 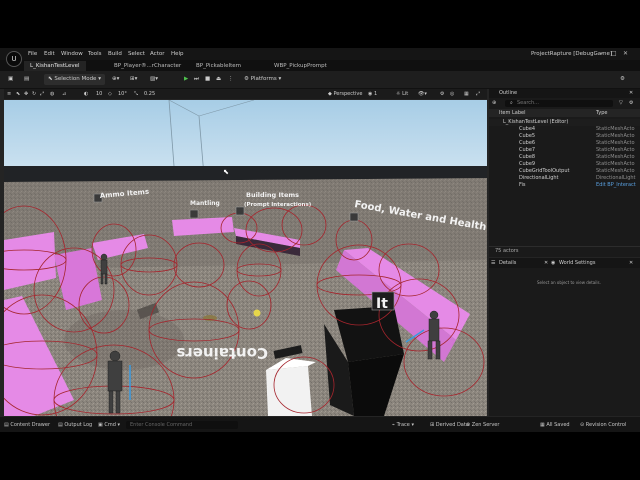 What do you see at coordinates (136, 54) in the screenshot?
I see `menu-select: Select` at bounding box center [136, 54].